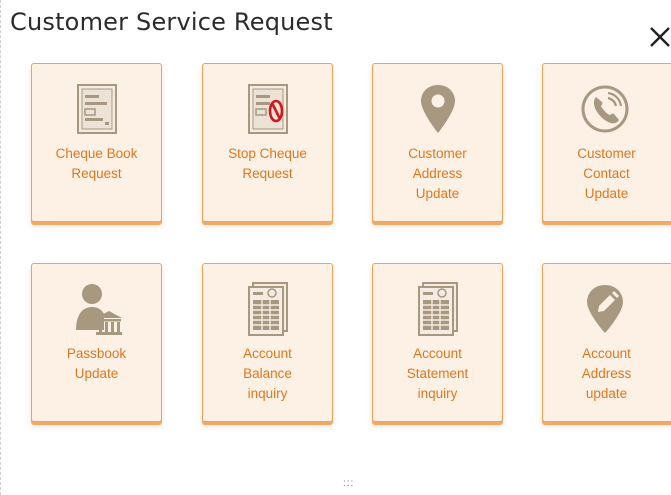 Image resolution: width=671 pixels, height=495 pixels. Describe the element at coordinates (98, 309) in the screenshot. I see `passbook-icon` at that location.